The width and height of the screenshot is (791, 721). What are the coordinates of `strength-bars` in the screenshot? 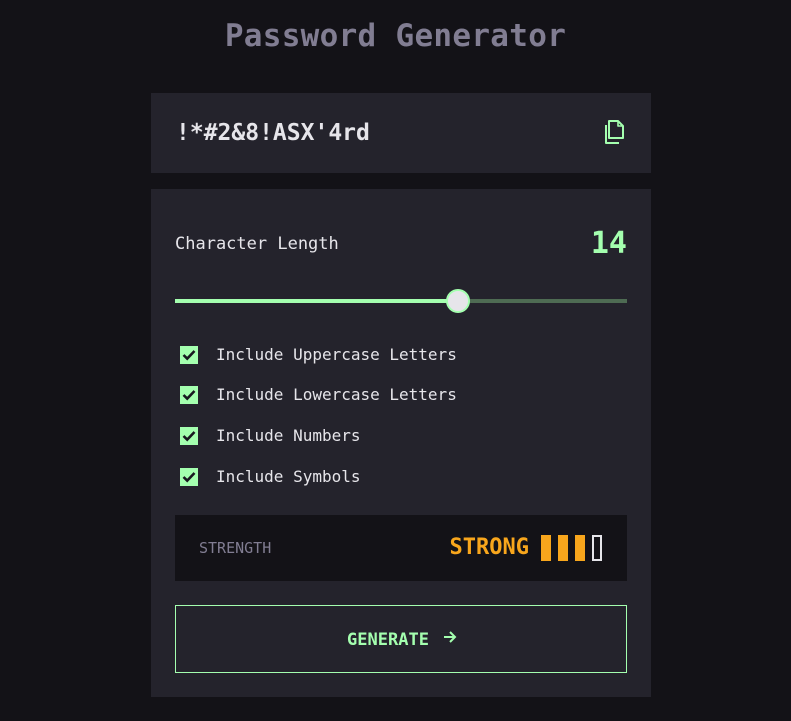 It's located at (572, 548).